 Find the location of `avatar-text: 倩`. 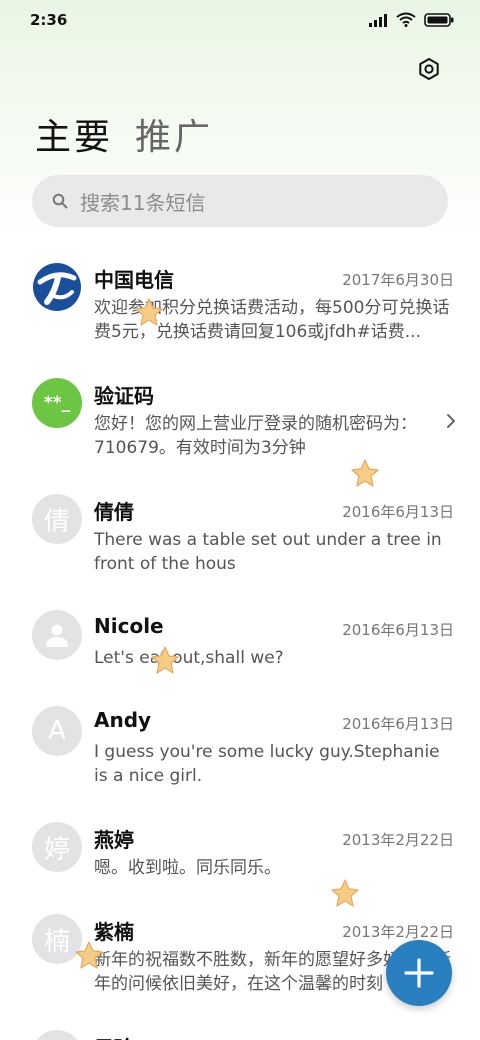

avatar-text: 倩 is located at coordinates (56, 521).